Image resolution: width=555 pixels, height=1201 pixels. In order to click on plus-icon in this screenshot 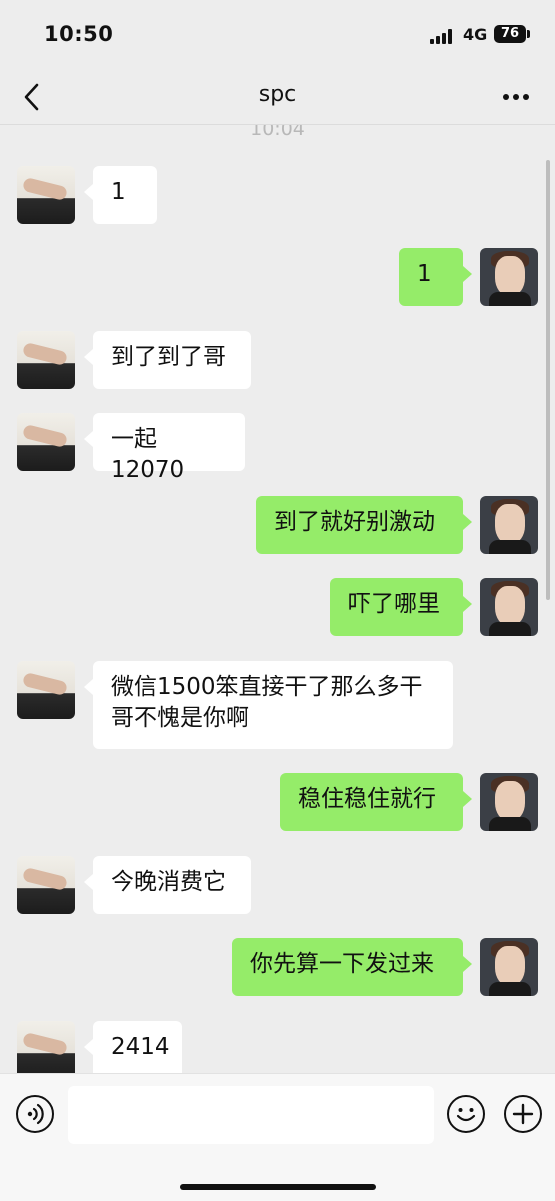, I will do `click(523, 1114)`.